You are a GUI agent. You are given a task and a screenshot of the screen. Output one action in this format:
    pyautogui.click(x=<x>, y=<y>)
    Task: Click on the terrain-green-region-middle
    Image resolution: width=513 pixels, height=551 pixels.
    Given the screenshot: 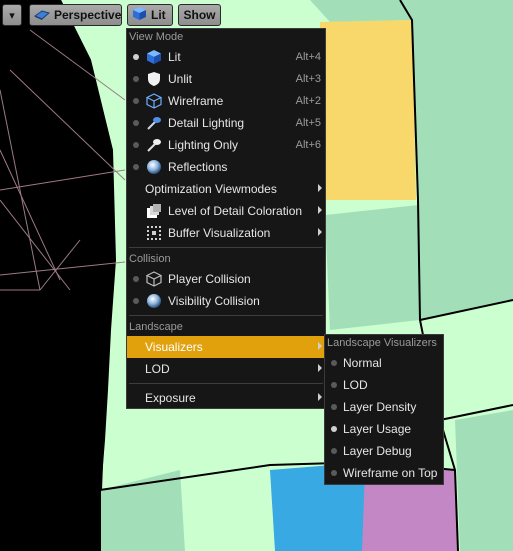 What is the action you would take?
    pyautogui.click(x=372, y=267)
    